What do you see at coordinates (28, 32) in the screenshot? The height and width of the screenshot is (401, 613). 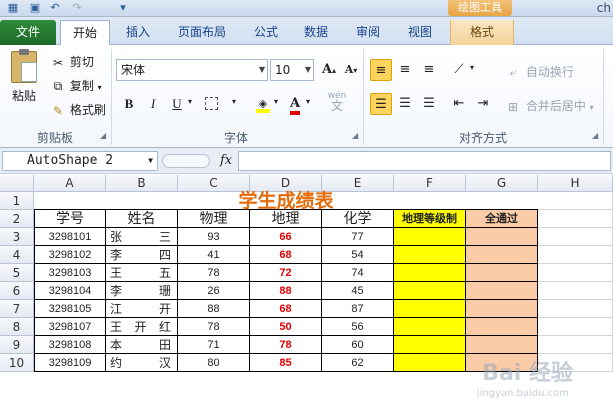 I see `tab-file: 文件` at bounding box center [28, 32].